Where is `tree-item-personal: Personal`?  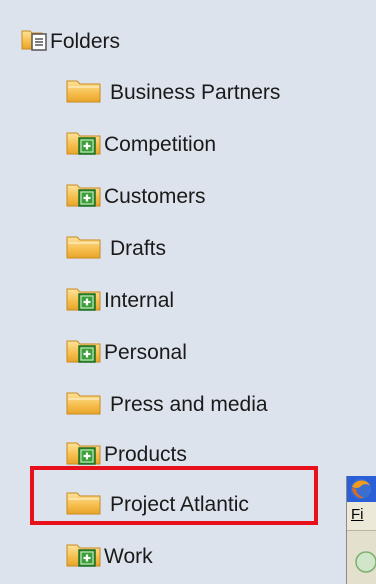
tree-item-personal: Personal is located at coordinates (126, 353).